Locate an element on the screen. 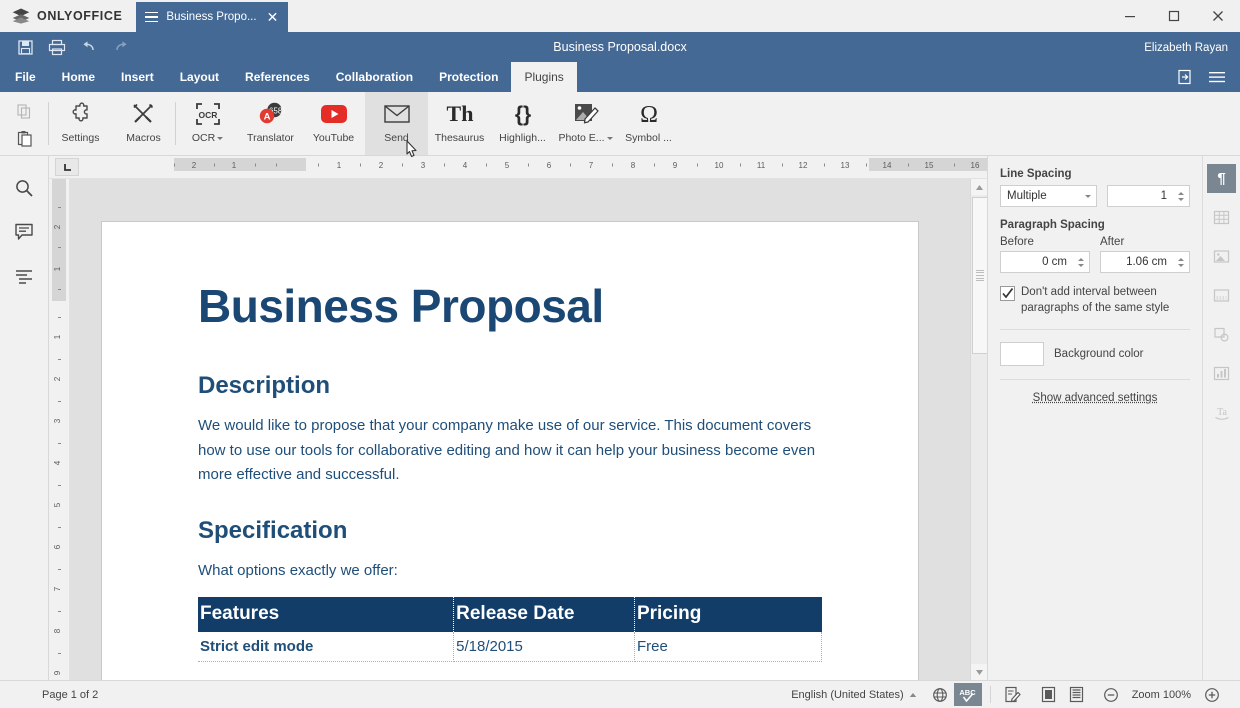 The width and height of the screenshot is (1240, 708). plugin-thesaurus-label: Thesaurus is located at coordinates (459, 138).